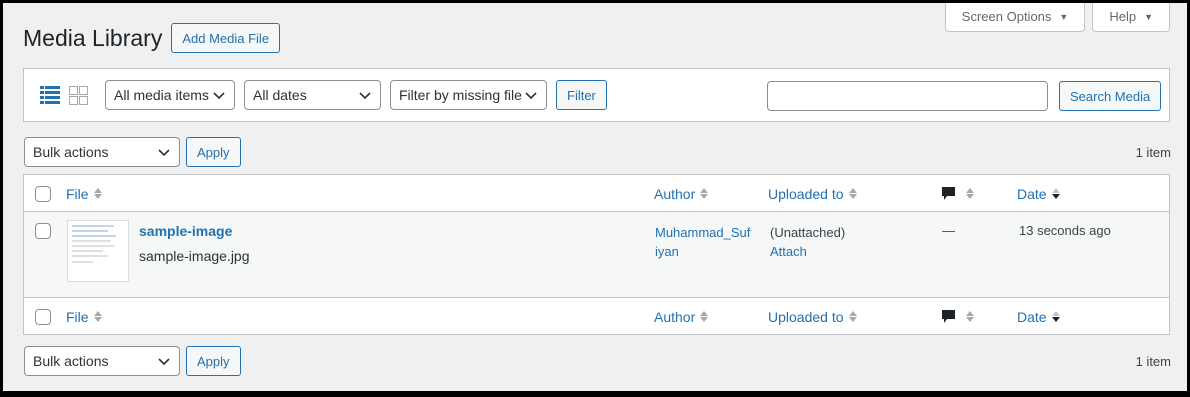 This screenshot has height=397, width=1190. What do you see at coordinates (98, 251) in the screenshot?
I see `media-thumbnail` at bounding box center [98, 251].